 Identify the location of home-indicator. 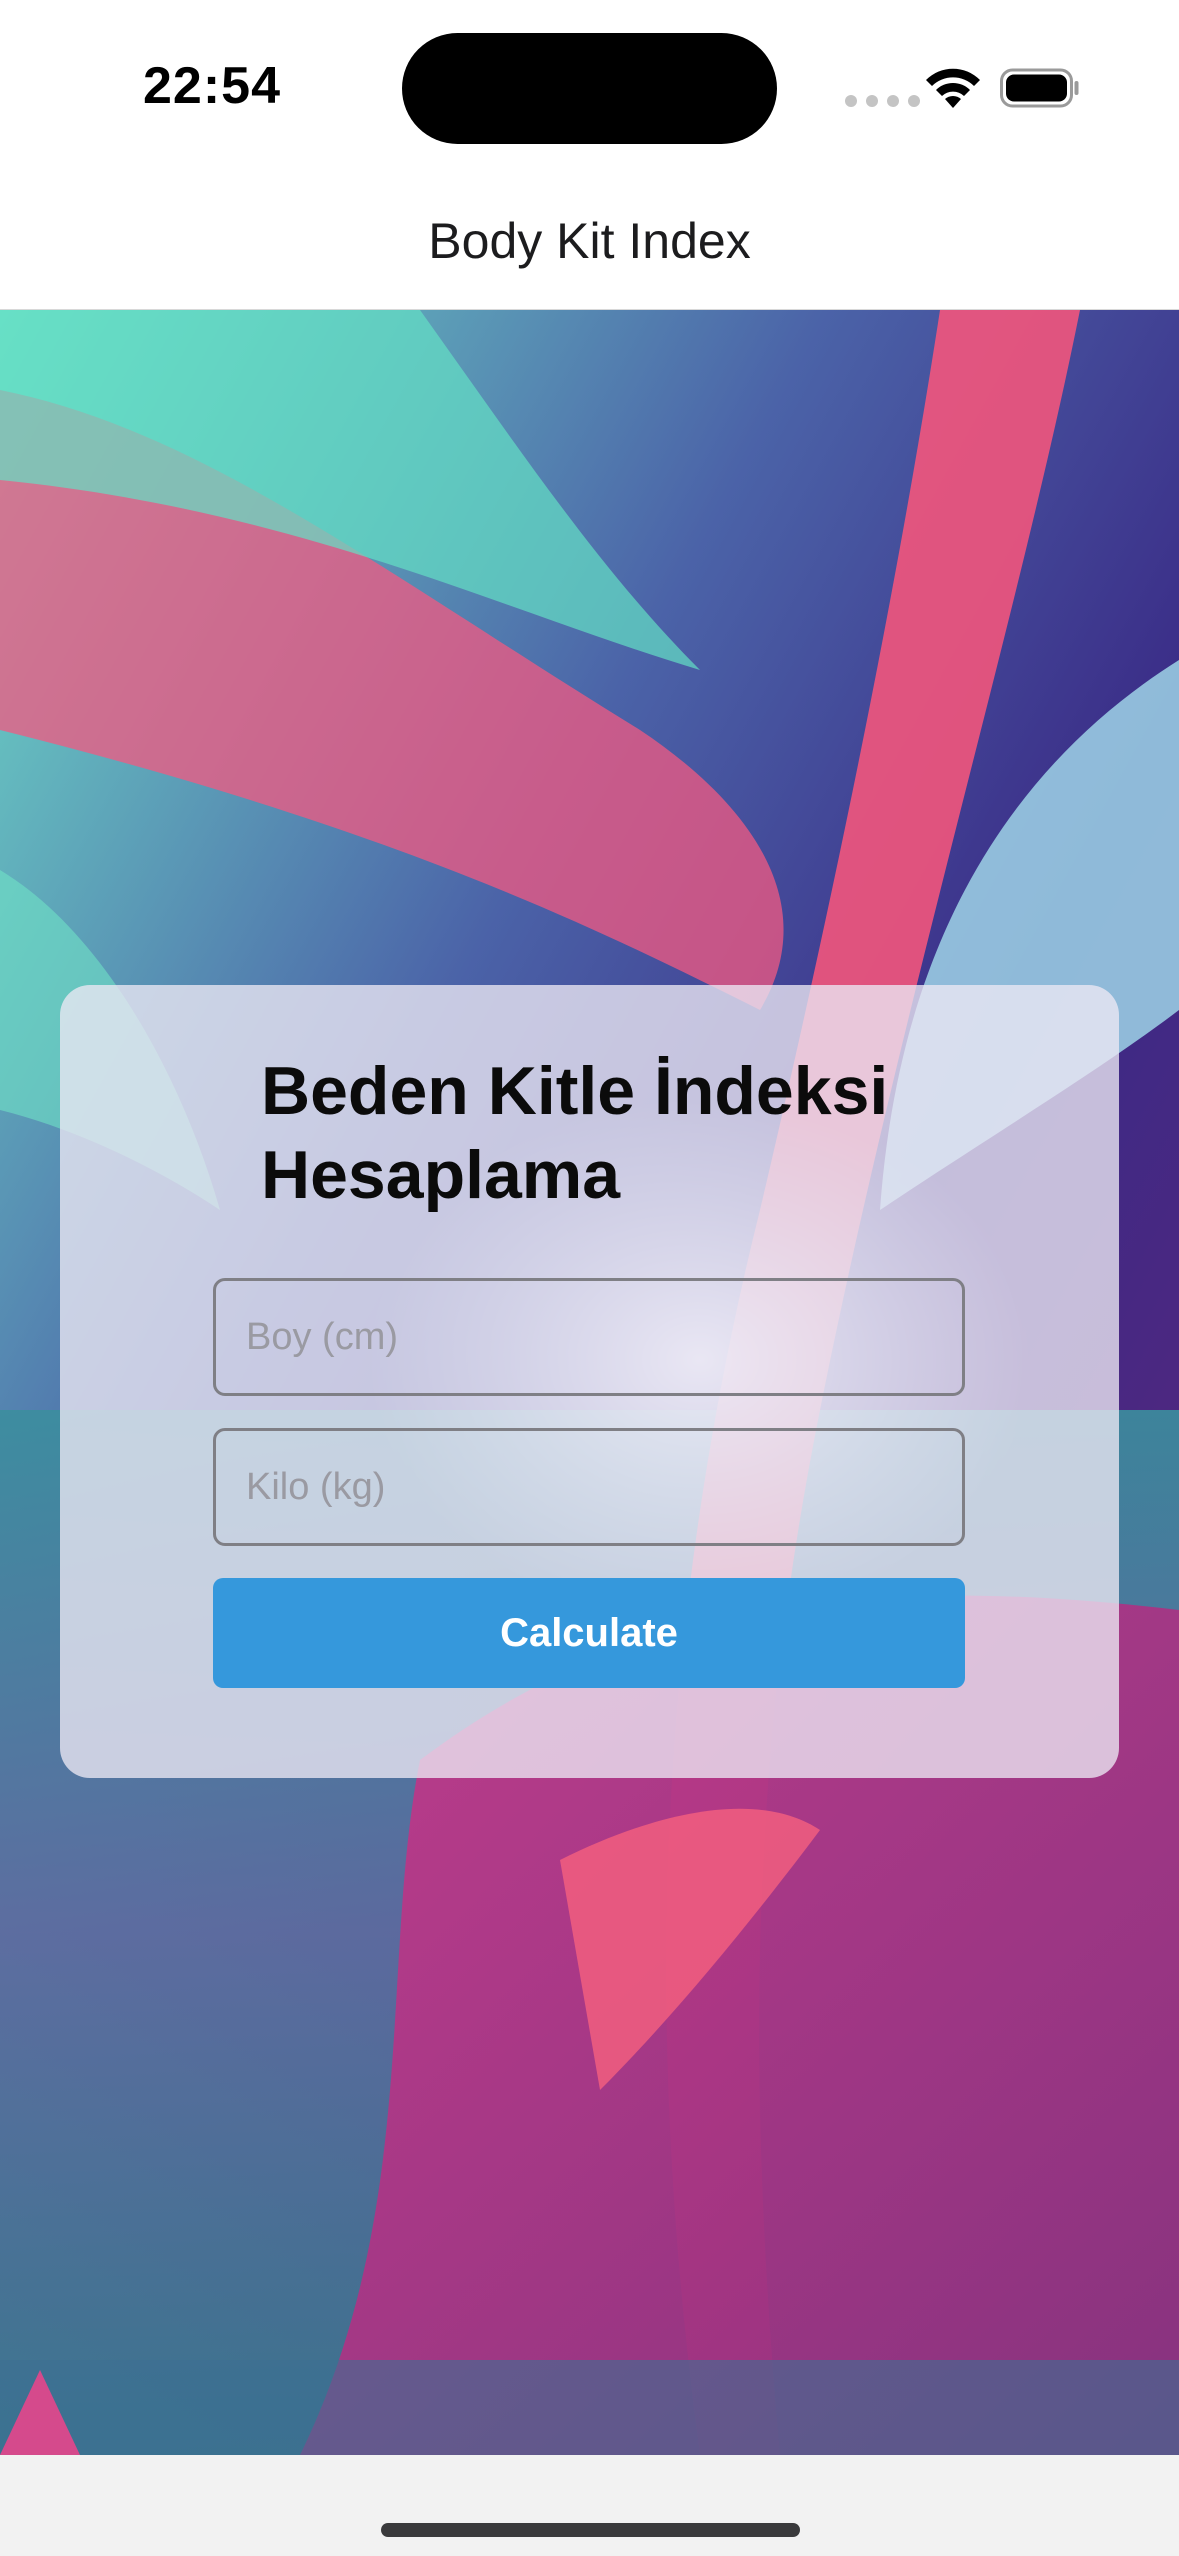
(590, 2530).